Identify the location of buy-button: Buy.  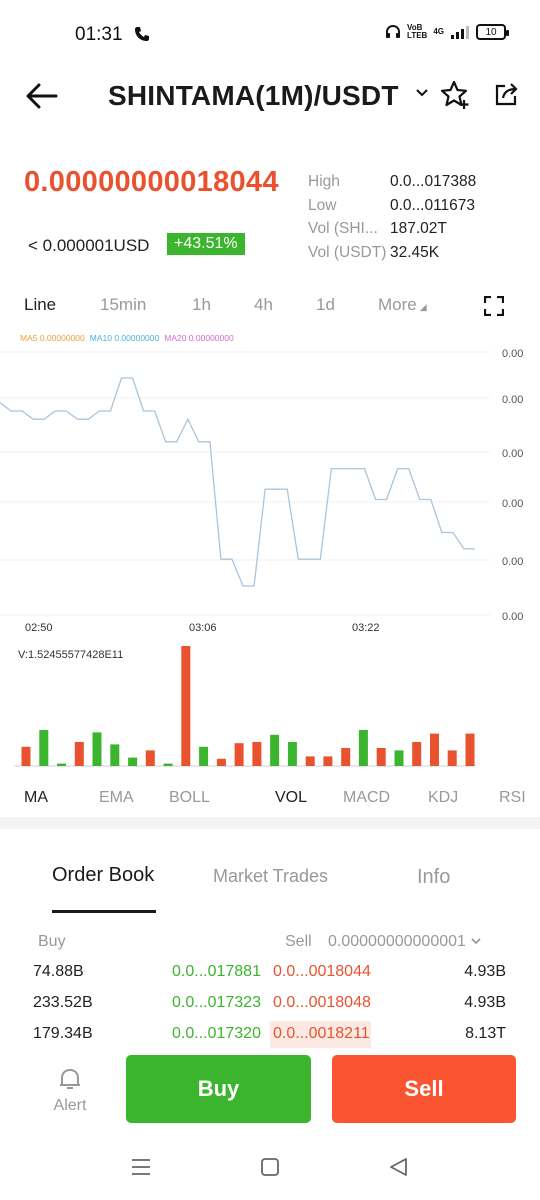
(218, 1089).